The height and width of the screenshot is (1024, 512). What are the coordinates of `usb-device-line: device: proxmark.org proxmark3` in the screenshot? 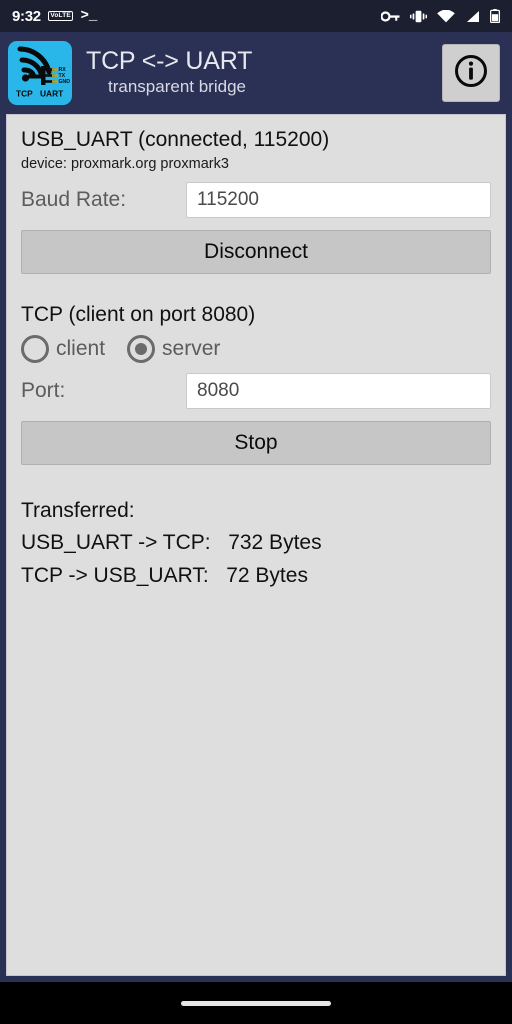 It's located at (125, 164).